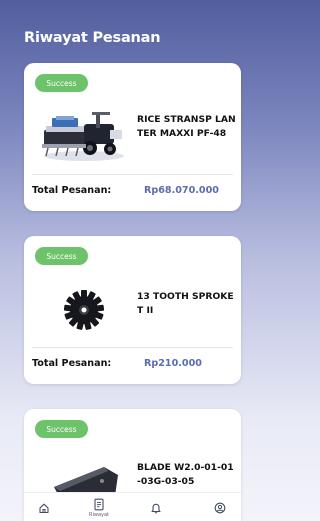 This screenshot has height=521, width=320. I want to click on product-name: 13 TOOTH SPROKET II, so click(185, 303).